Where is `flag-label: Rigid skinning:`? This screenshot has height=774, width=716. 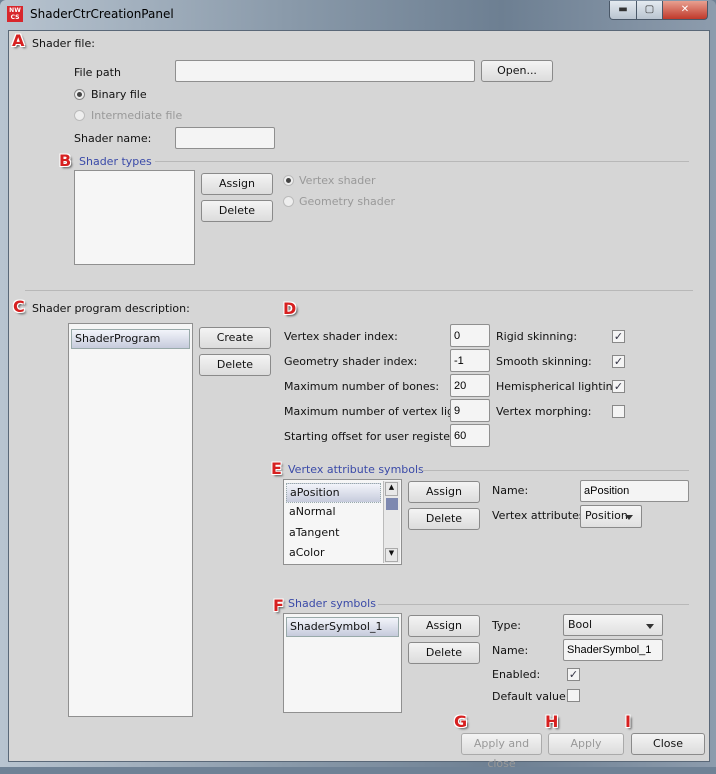
flag-label: Rigid skinning: is located at coordinates (537, 336).